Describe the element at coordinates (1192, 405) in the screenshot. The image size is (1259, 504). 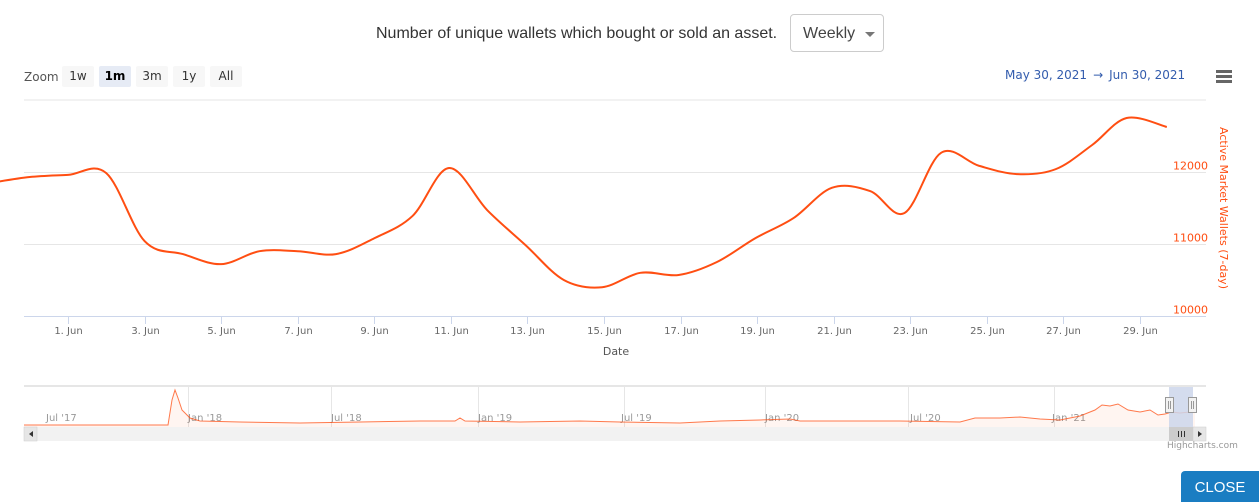
I see `navigator-handle-right` at that location.